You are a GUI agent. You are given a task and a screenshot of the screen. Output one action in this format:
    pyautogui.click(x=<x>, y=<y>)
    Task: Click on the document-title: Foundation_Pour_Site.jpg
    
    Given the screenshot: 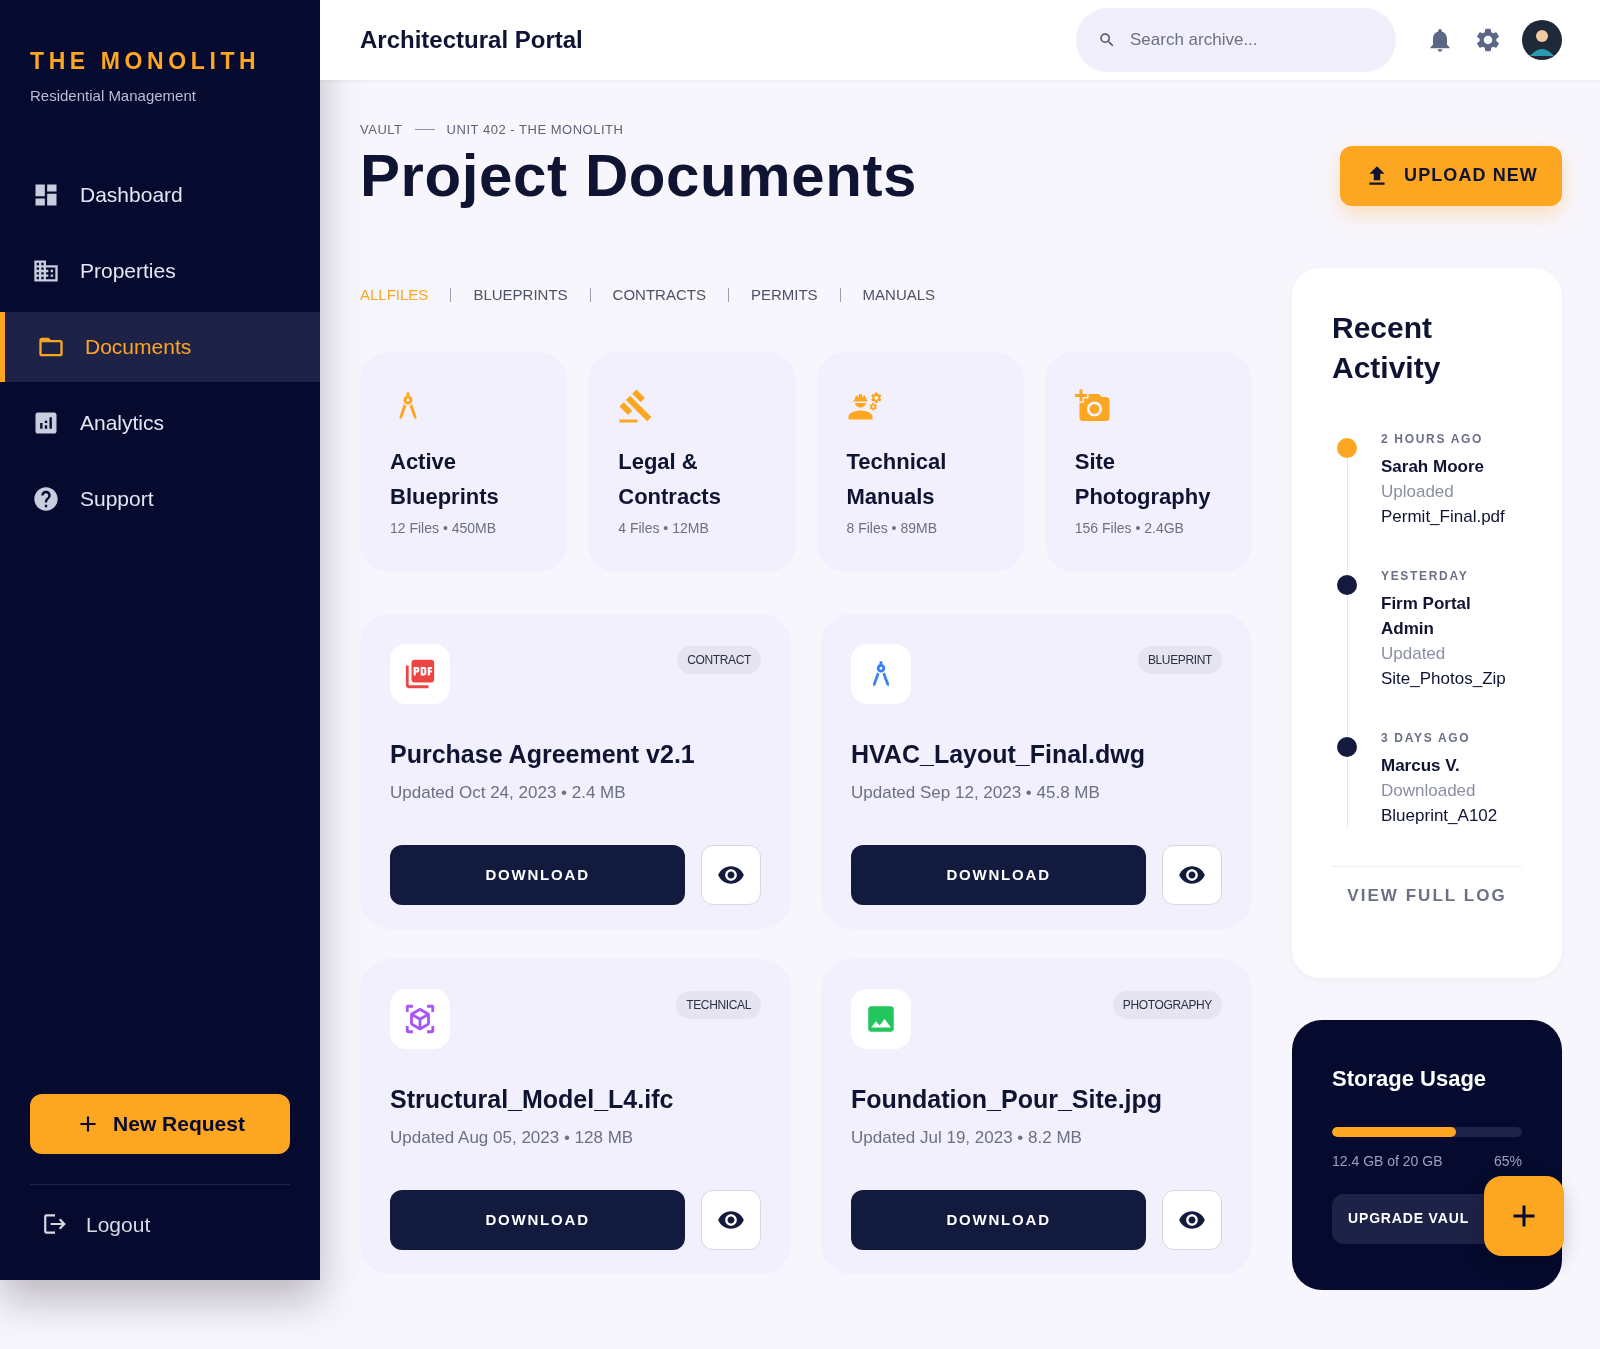 What is the action you would take?
    pyautogui.click(x=1007, y=1099)
    